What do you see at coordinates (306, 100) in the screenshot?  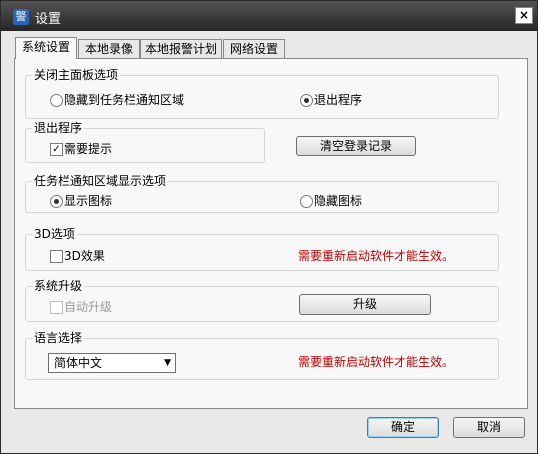 I see `radio-exit-program` at bounding box center [306, 100].